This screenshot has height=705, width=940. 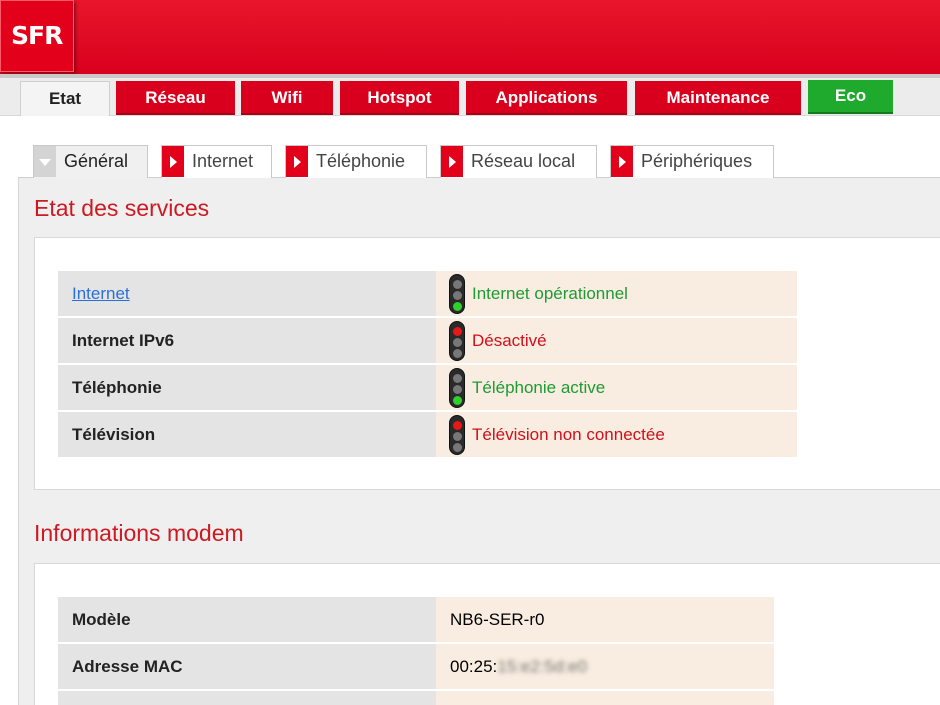 I want to click on tab-hotspot: Hotspot, so click(x=399, y=98).